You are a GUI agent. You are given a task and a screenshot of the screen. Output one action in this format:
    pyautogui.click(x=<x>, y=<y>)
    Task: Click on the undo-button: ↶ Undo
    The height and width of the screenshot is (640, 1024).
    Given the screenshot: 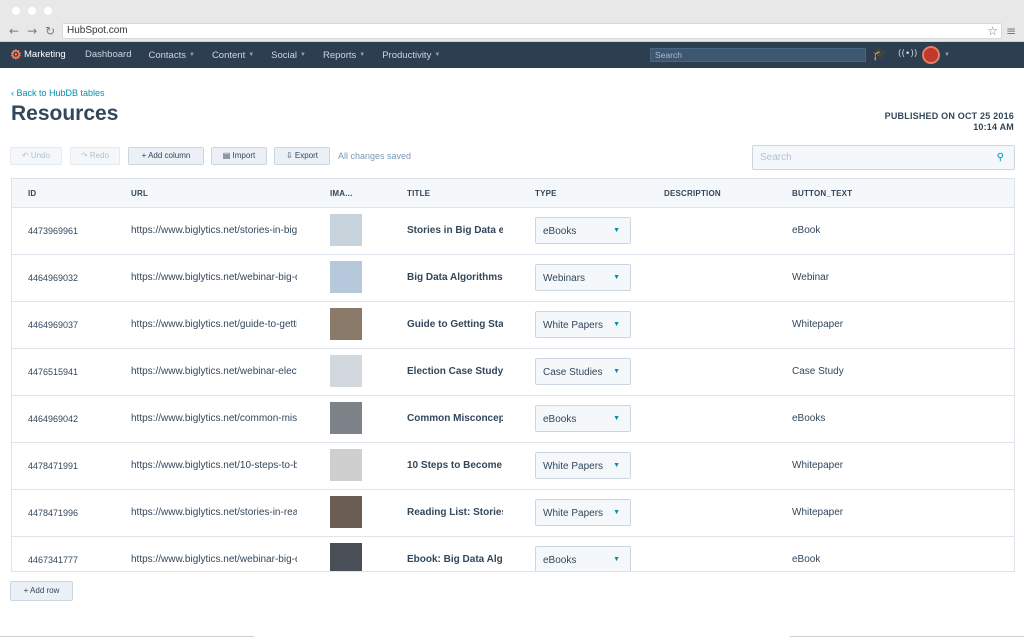 What is the action you would take?
    pyautogui.click(x=36, y=156)
    